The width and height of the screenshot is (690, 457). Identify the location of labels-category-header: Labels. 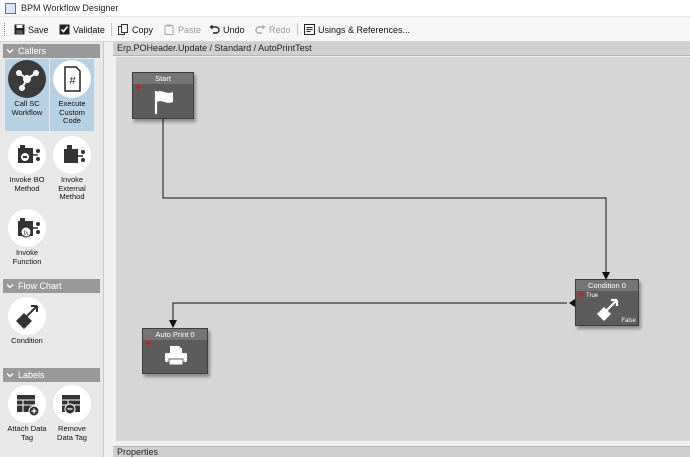
(51, 375).